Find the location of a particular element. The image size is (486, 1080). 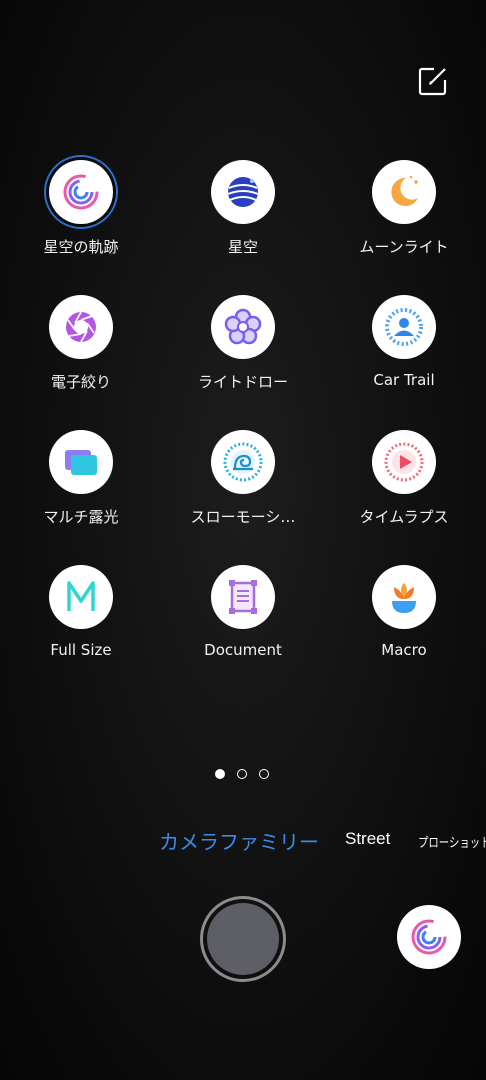

person-ring-icon is located at coordinates (404, 327).